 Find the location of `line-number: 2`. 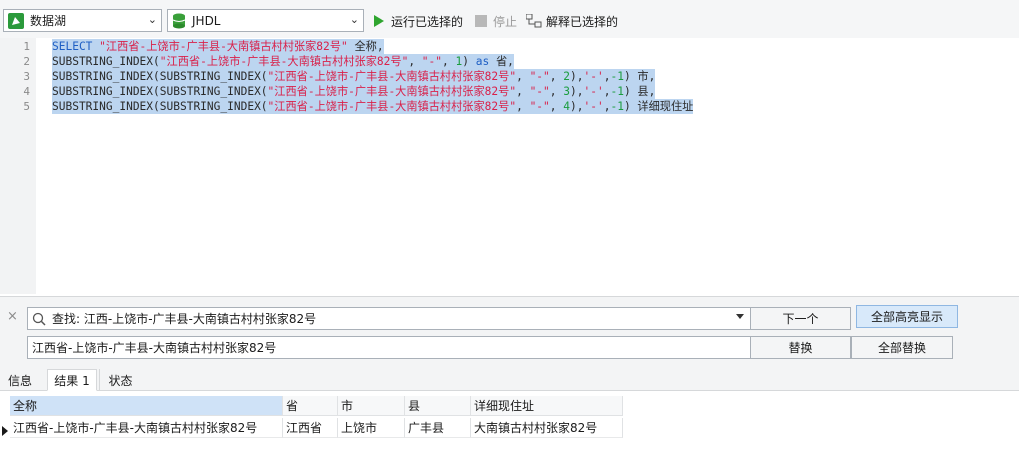

line-number: 2 is located at coordinates (26, 61).